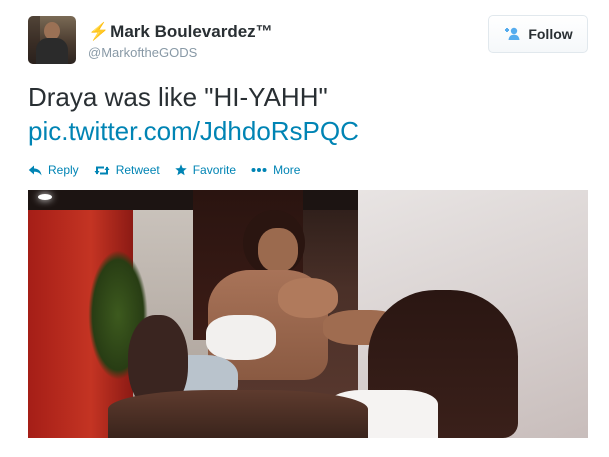 The image size is (609, 457). What do you see at coordinates (178, 97) in the screenshot?
I see `tweet-text: Draya was like "HI-YAHH"` at bounding box center [178, 97].